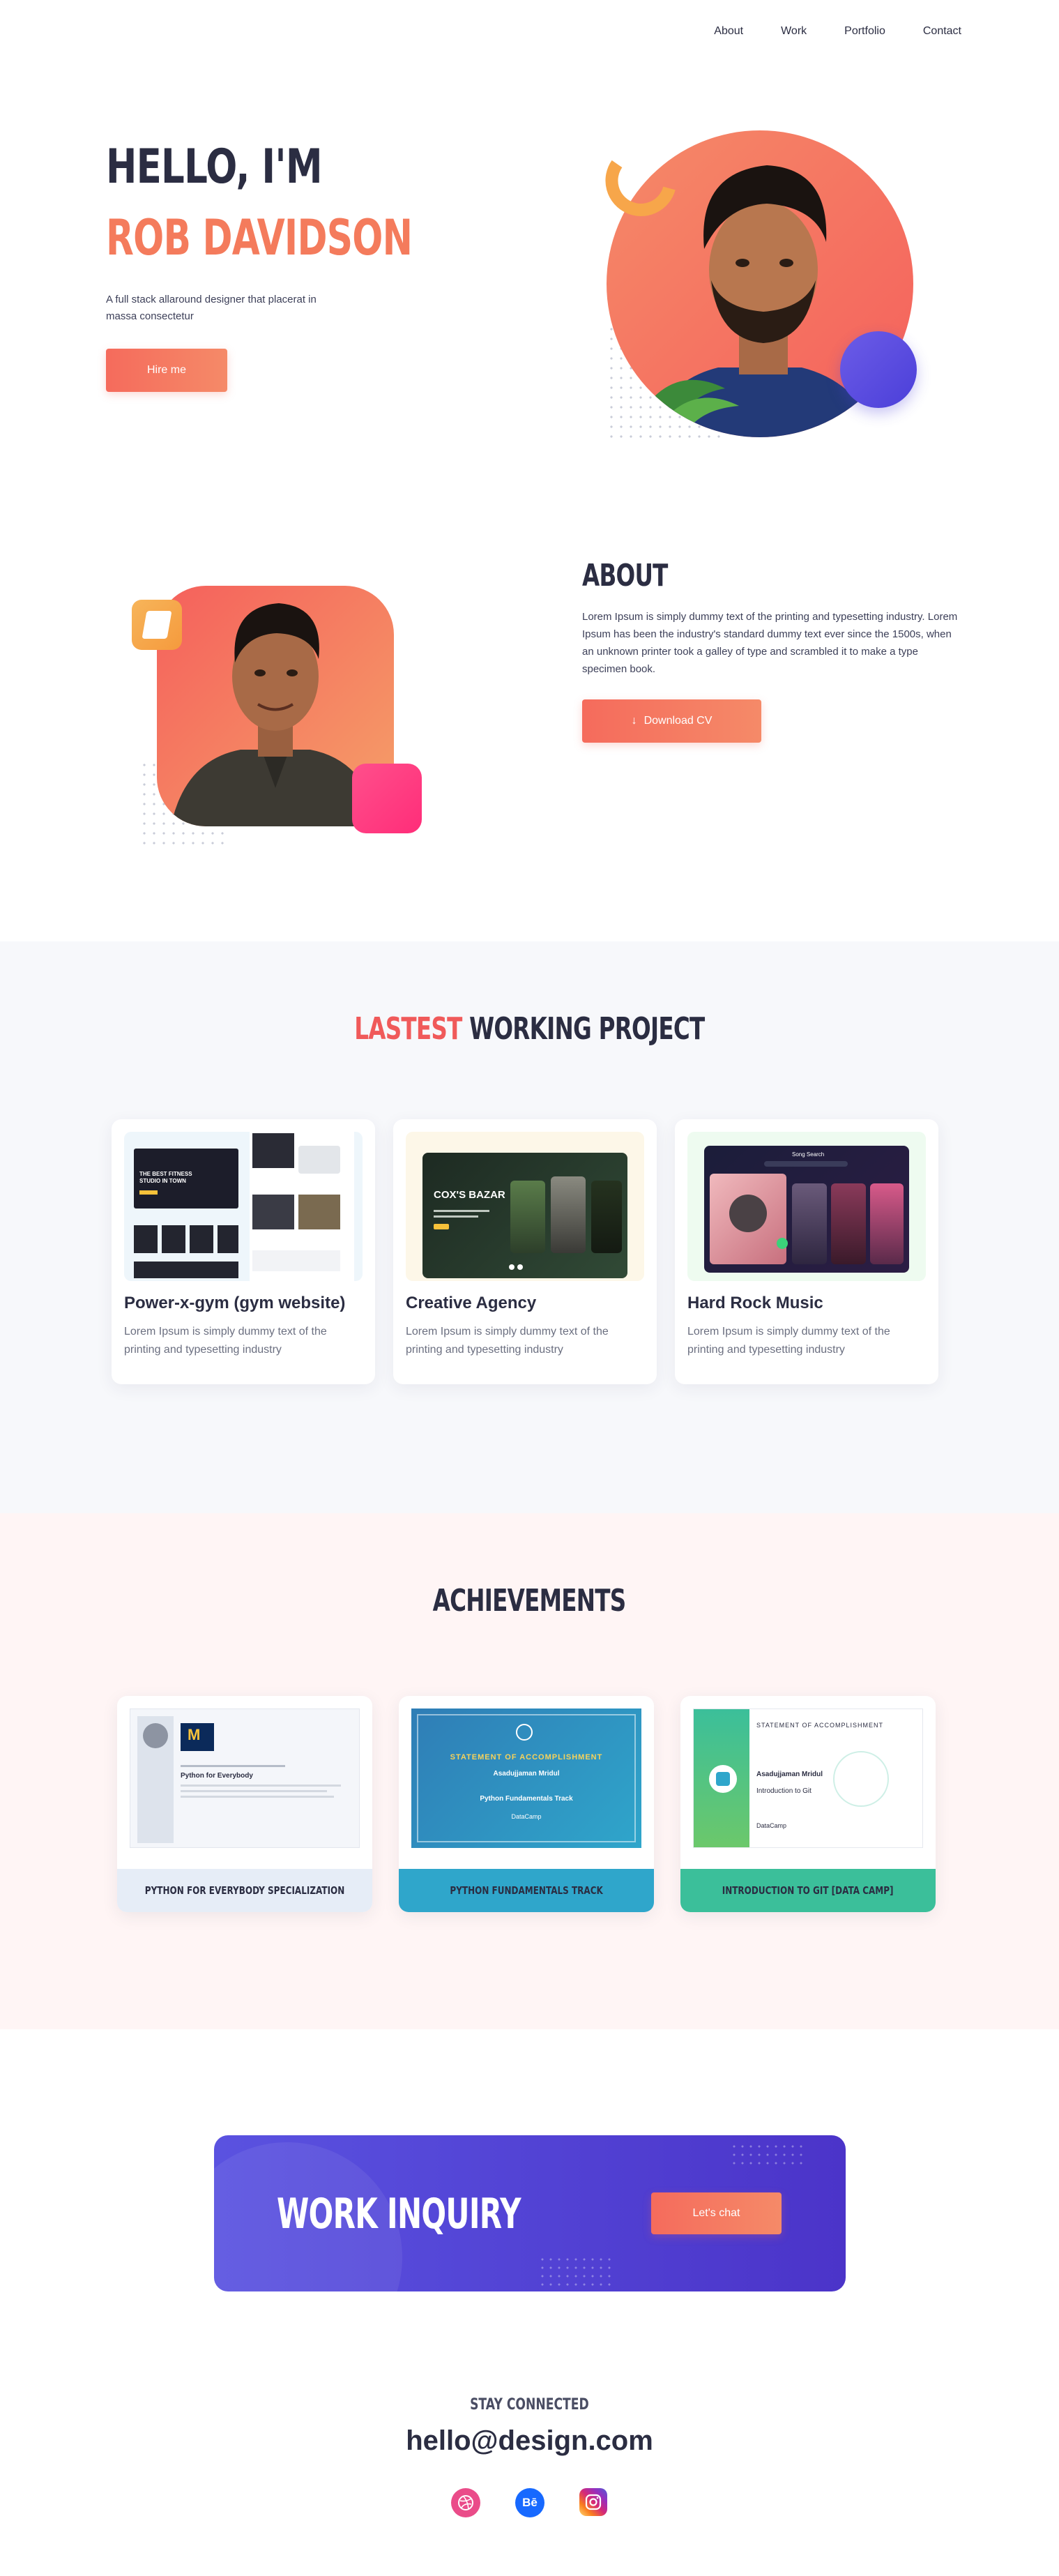 The width and height of the screenshot is (1059, 2576). I want to click on behance-icon: Bē, so click(529, 2502).